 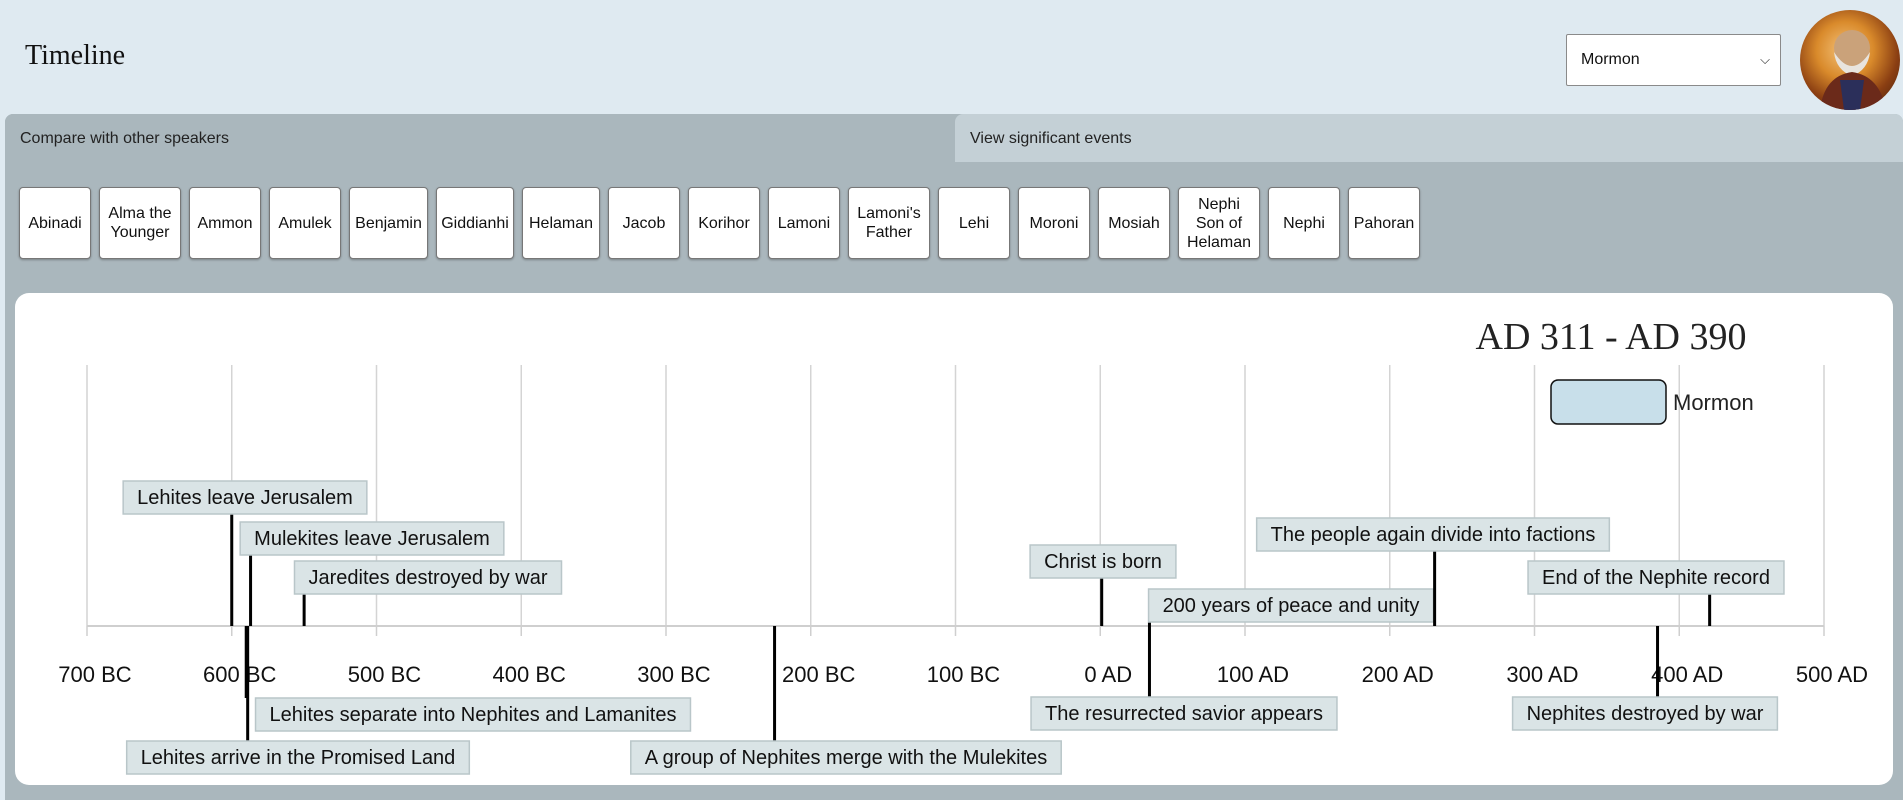 What do you see at coordinates (1850, 60) in the screenshot?
I see `avatar` at bounding box center [1850, 60].